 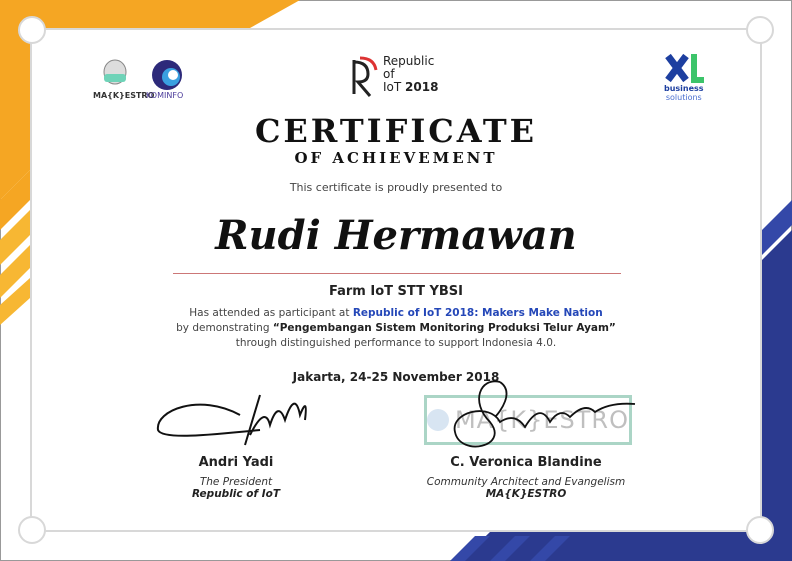 I want to click on name-underline, so click(x=397, y=273).